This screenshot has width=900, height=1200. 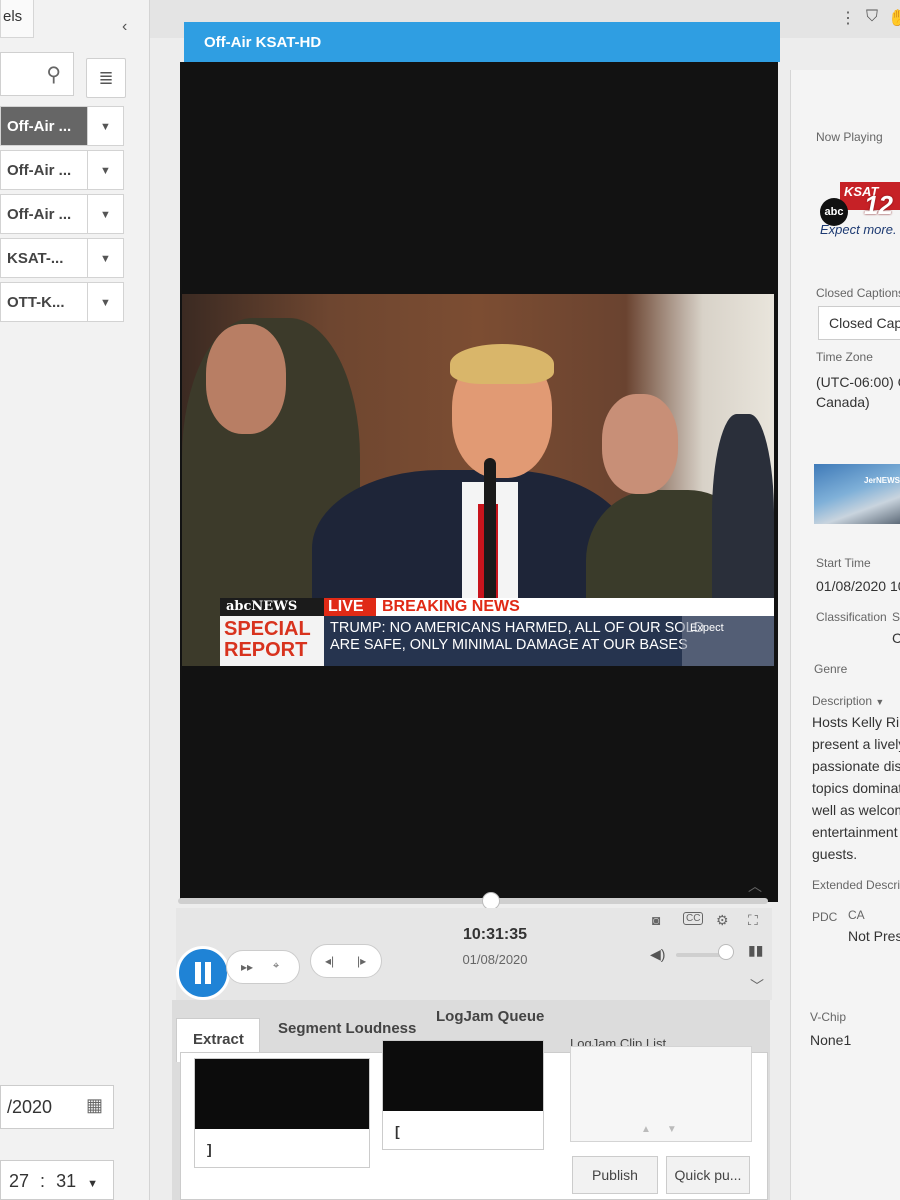 I want to click on pause-icon, so click(x=203, y=973).